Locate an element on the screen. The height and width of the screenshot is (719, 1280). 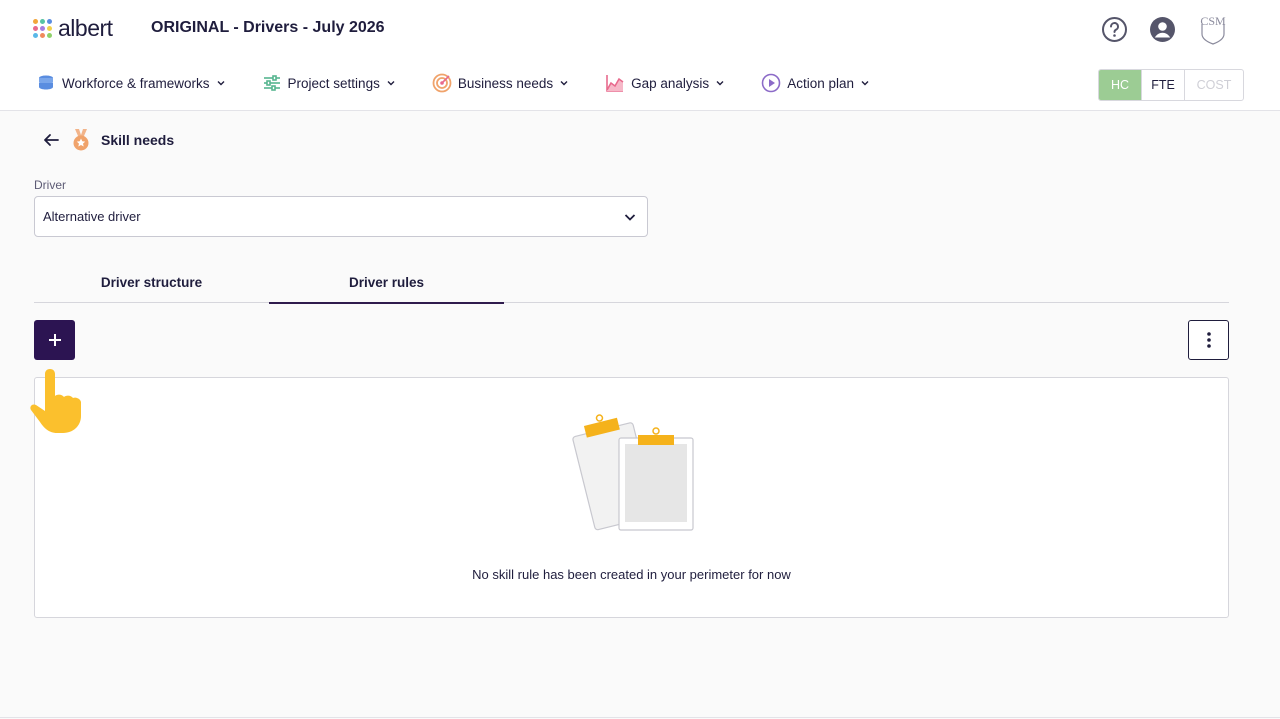
target-icon is located at coordinates (442, 83).